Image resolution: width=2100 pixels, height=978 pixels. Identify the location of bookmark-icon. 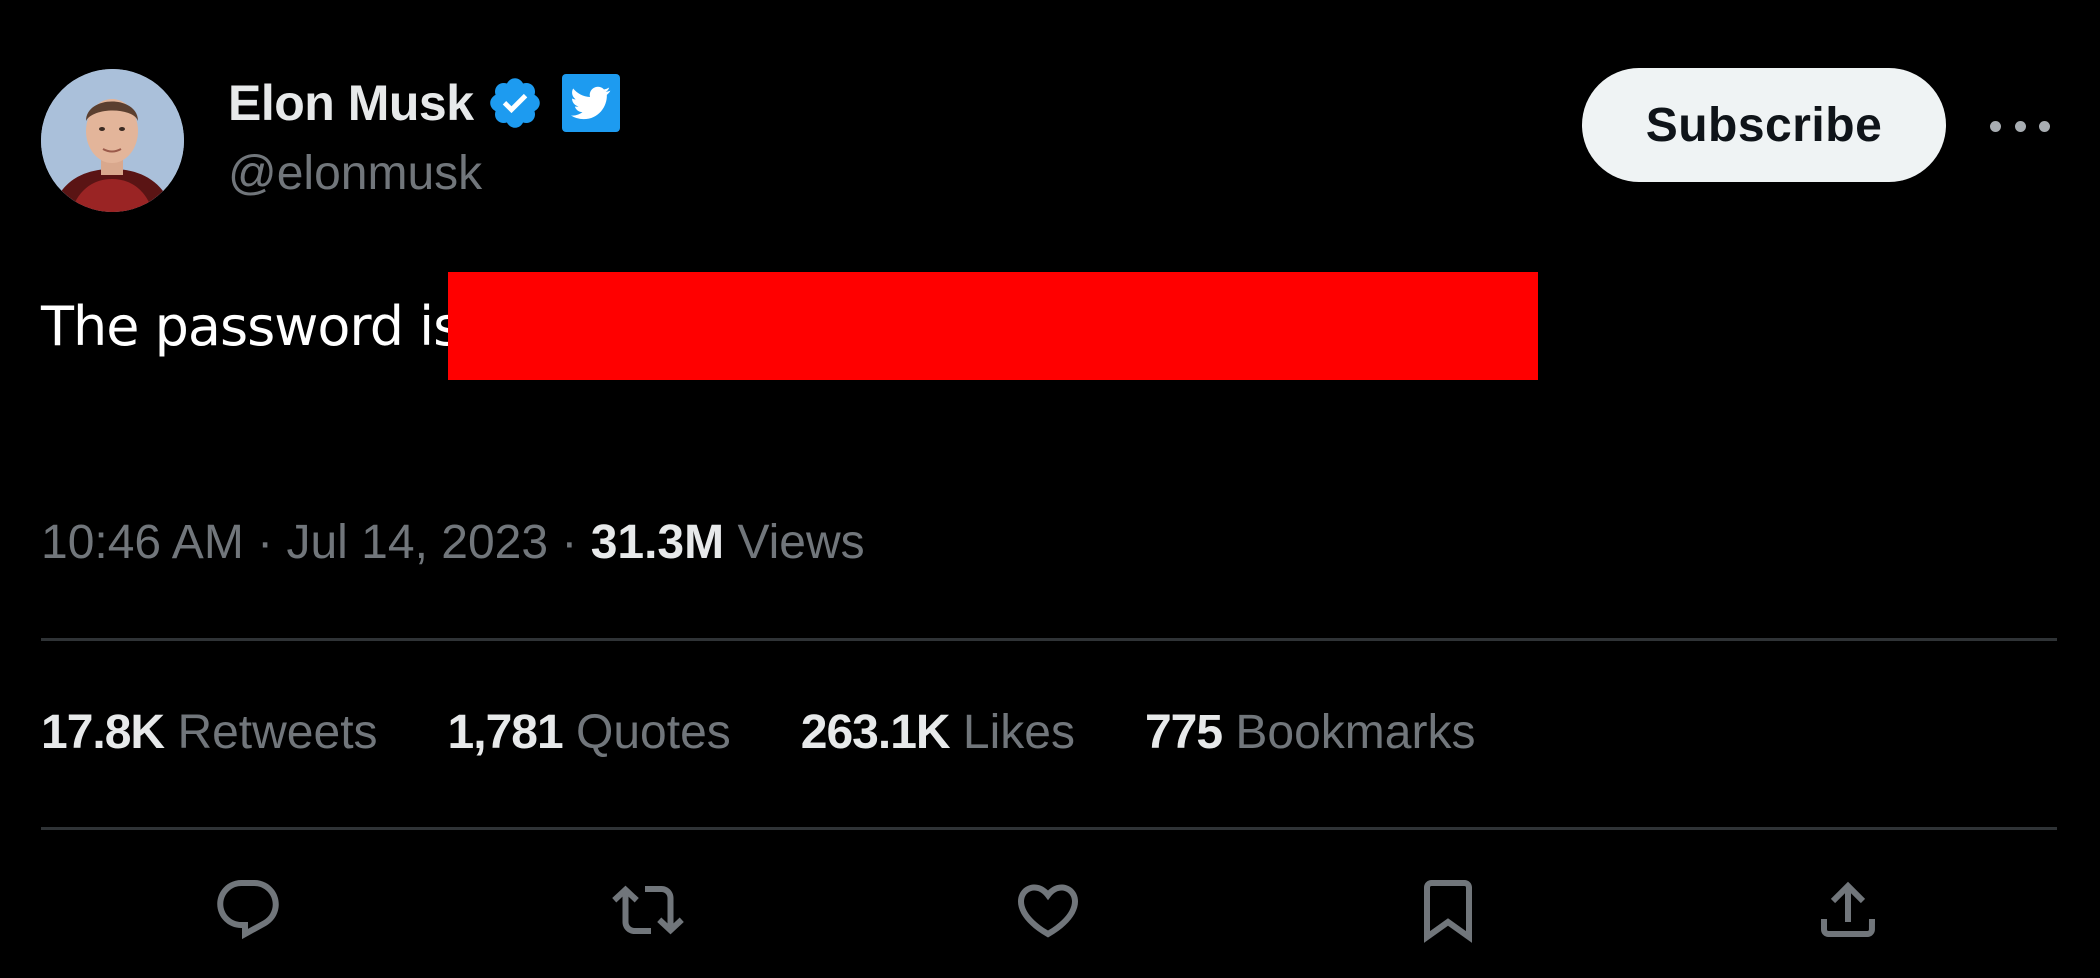
(1448, 910).